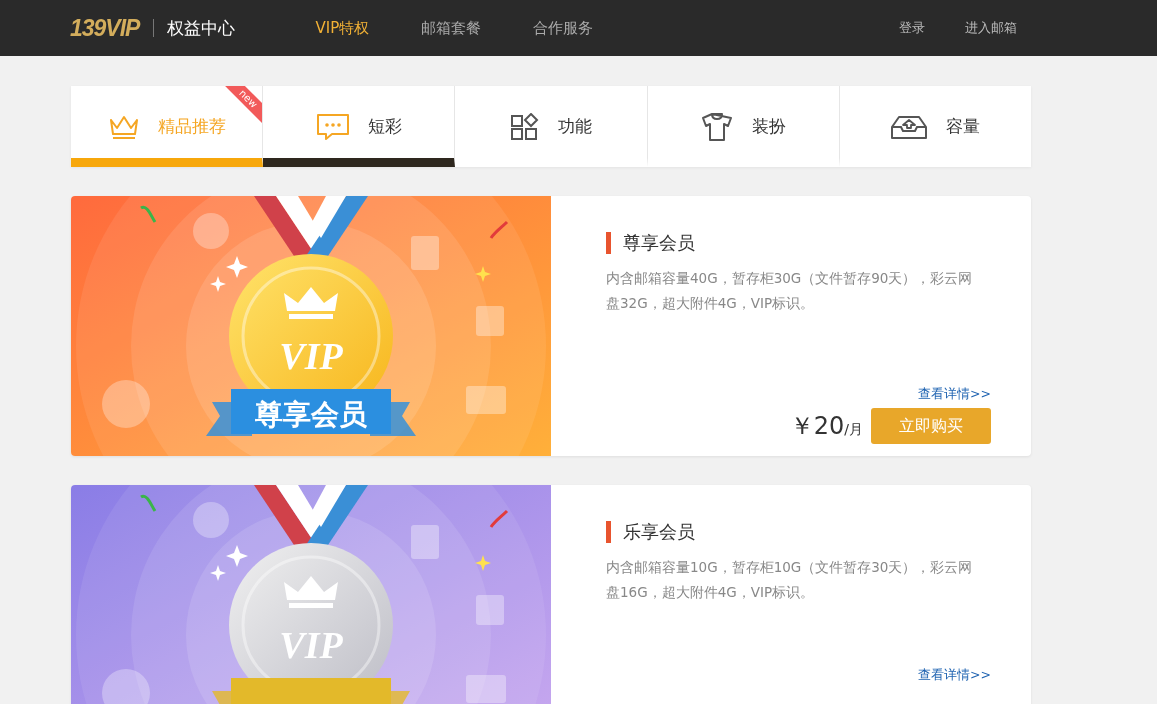 The image size is (1157, 704). I want to click on plan-title: 乐享会员, so click(798, 532).